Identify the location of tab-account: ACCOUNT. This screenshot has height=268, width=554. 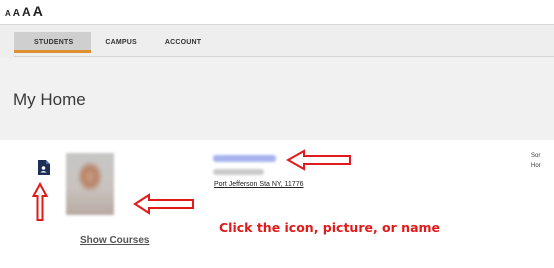
(183, 42).